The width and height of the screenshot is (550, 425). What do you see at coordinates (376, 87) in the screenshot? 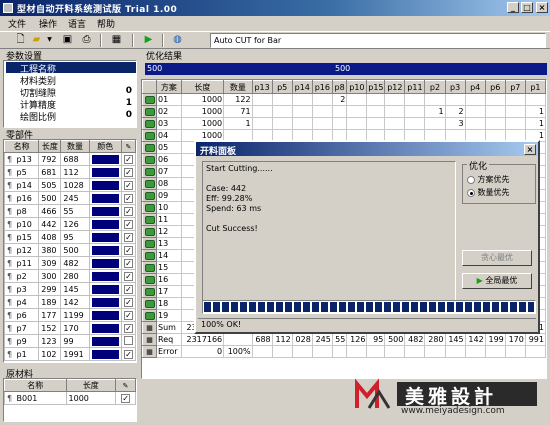
I see `results-header-p15: p15` at bounding box center [376, 87].